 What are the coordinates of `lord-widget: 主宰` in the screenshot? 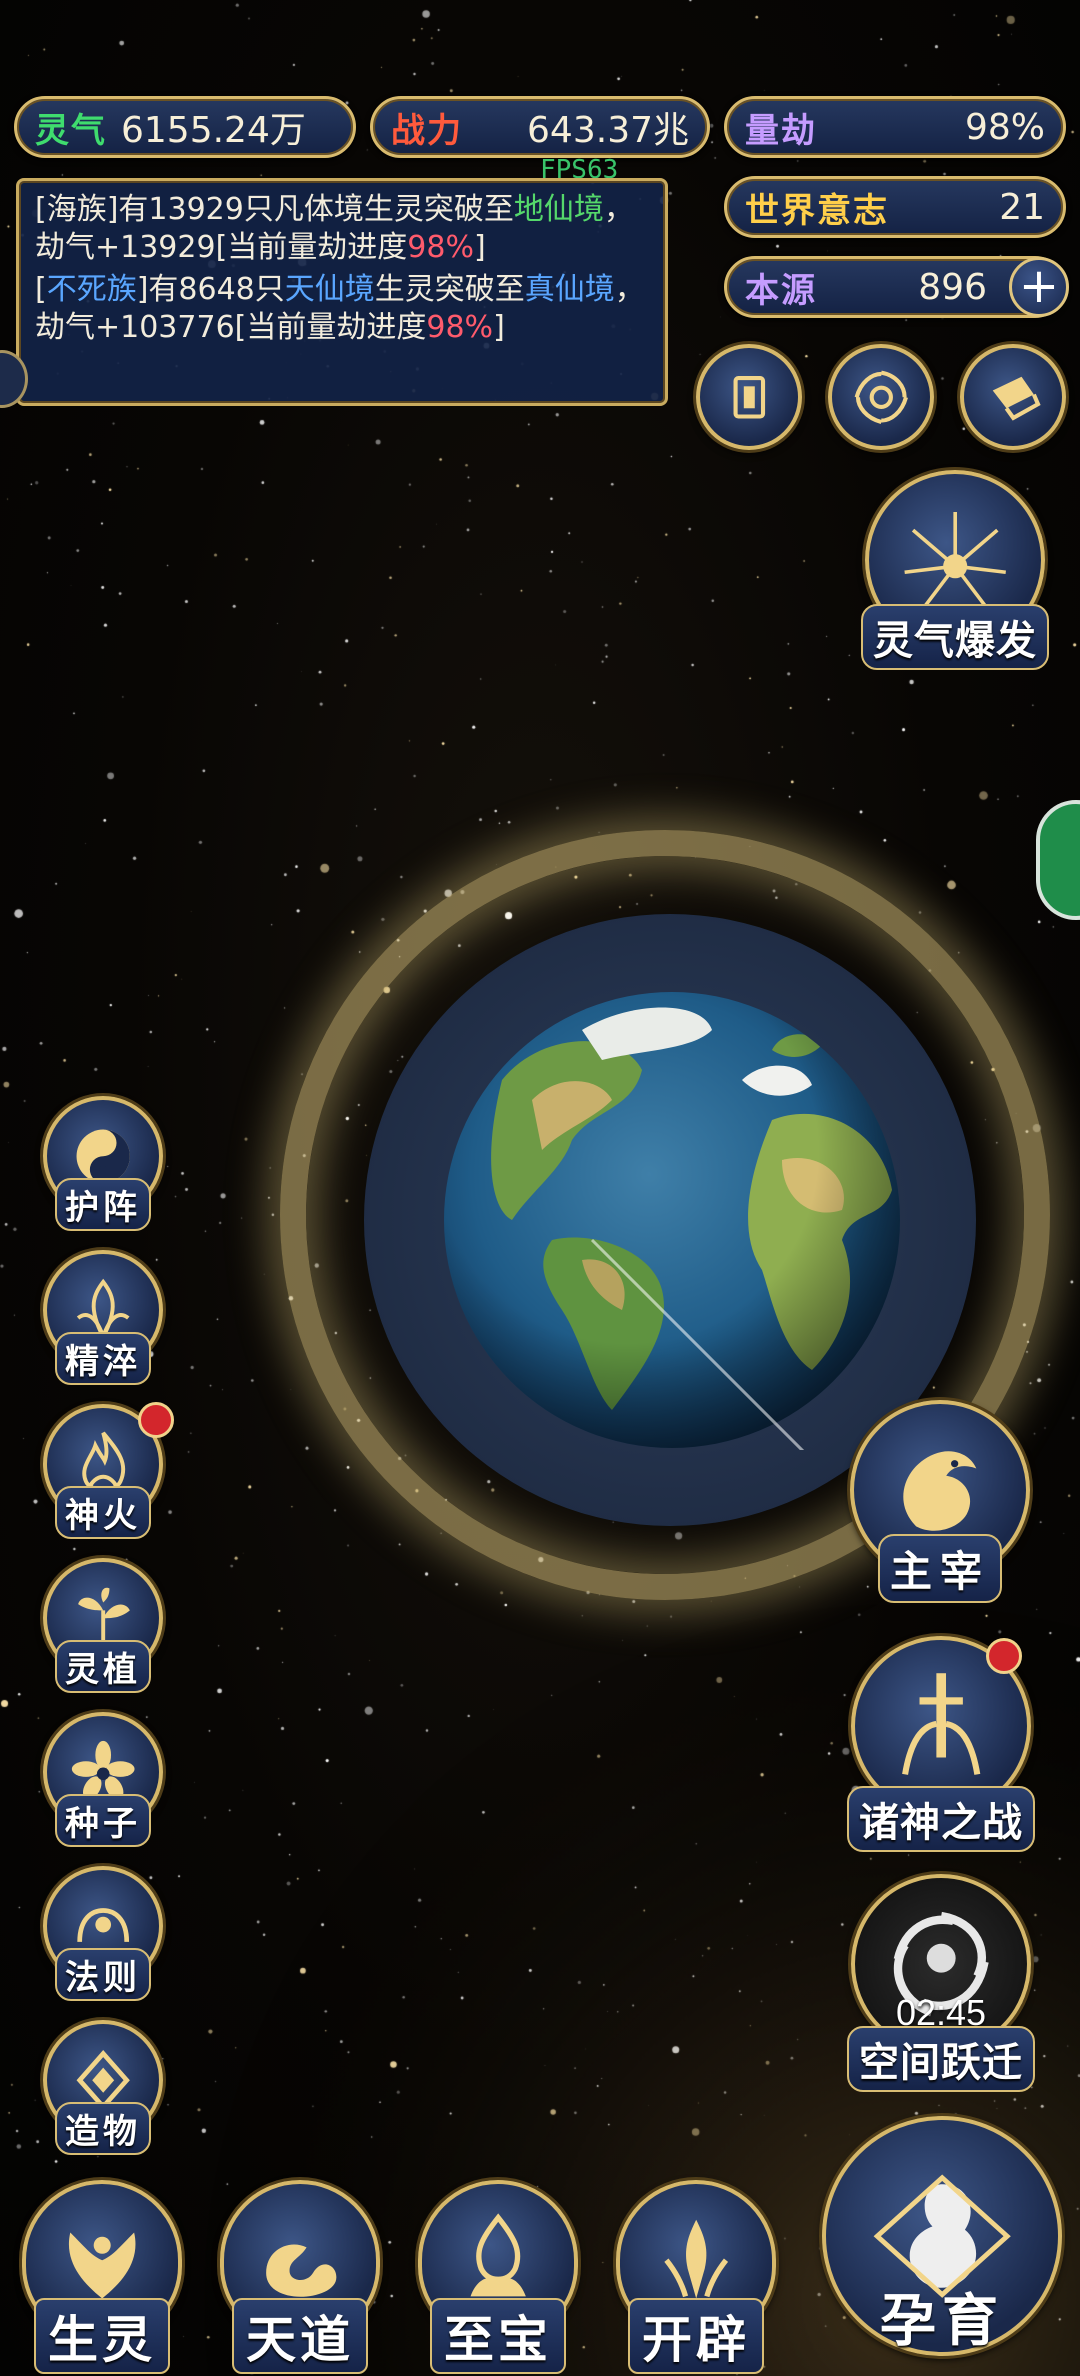 It's located at (940, 1505).